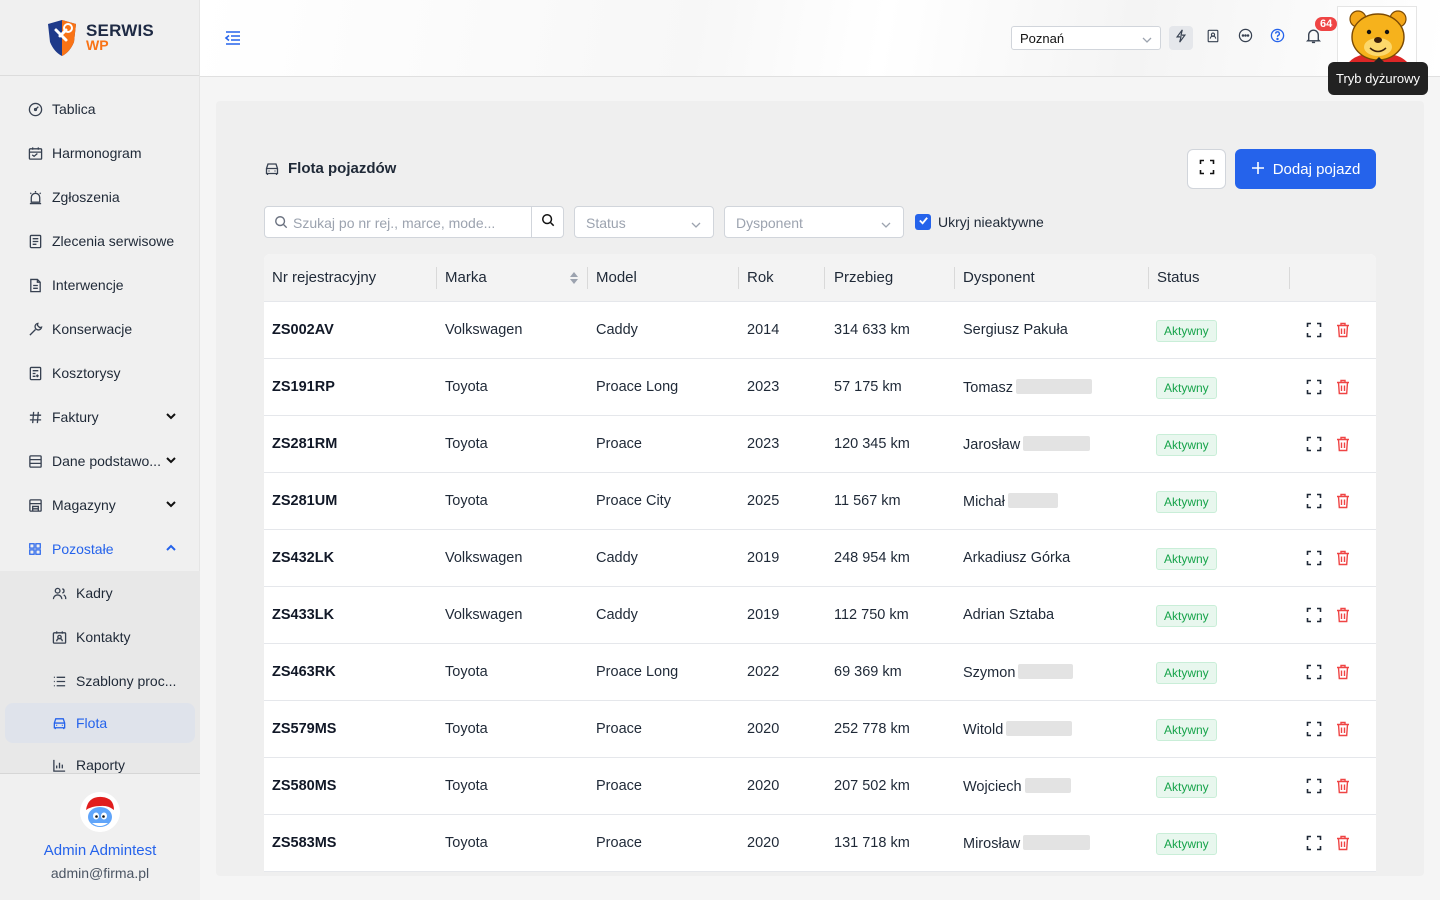  I want to click on sidebar-item-flota: Flota, so click(100, 723).